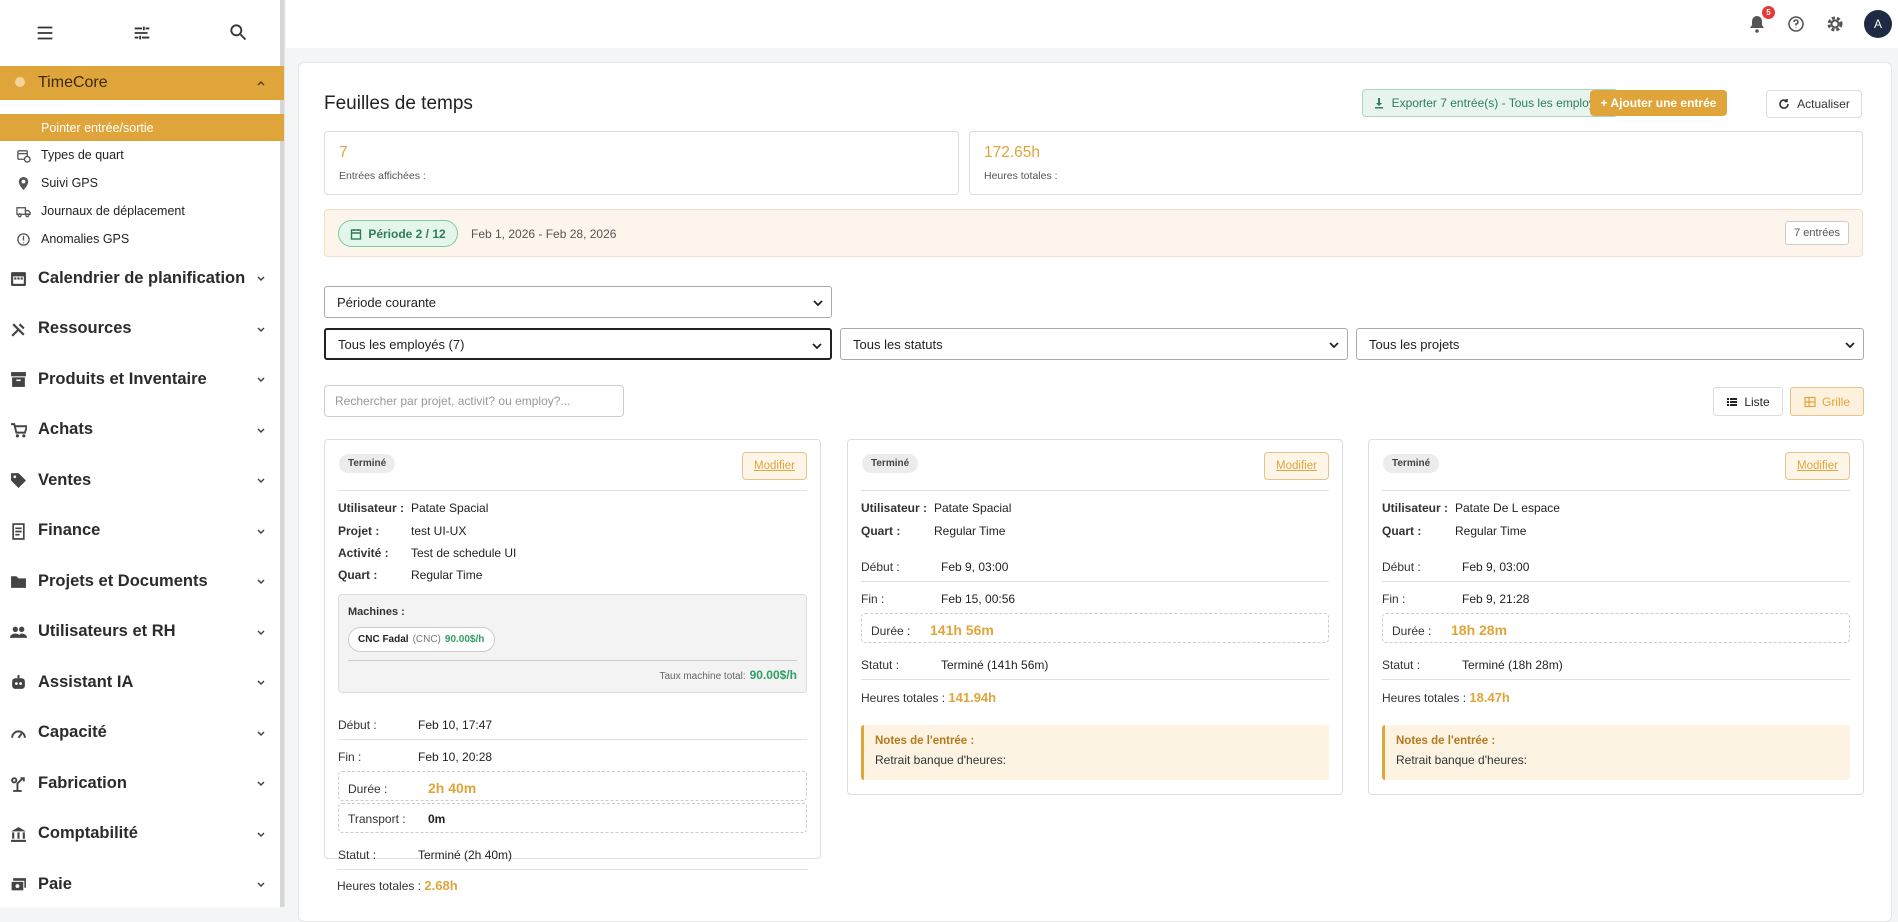  I want to click on activity-row: Activité : Test de schedule UI, so click(427, 553).